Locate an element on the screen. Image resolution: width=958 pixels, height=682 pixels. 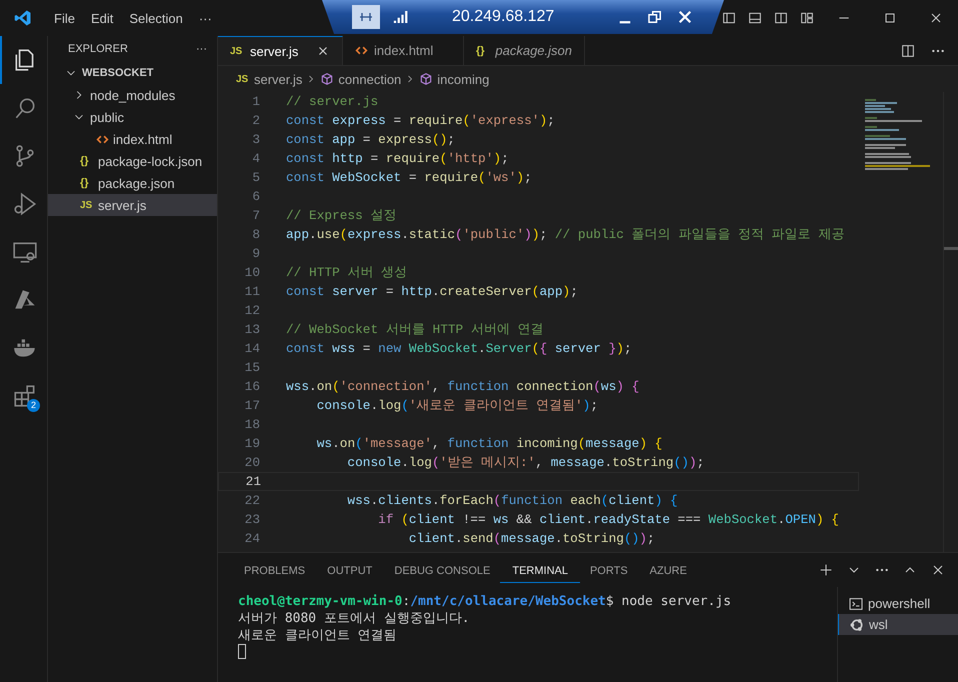
line-number: 13 is located at coordinates (252, 330).